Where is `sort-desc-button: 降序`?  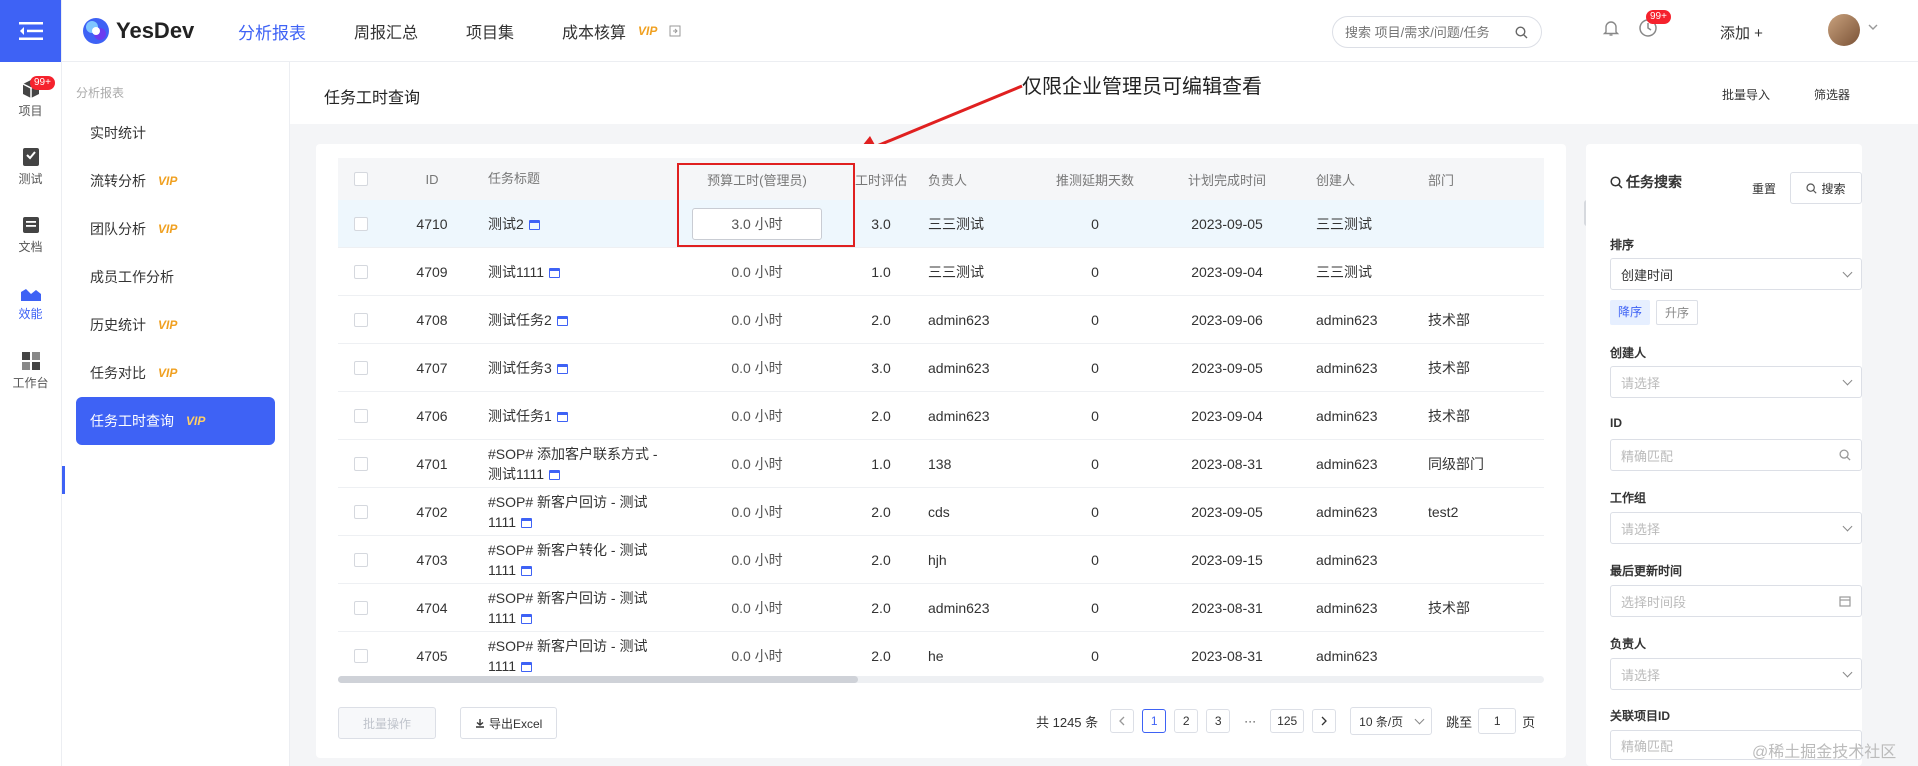 sort-desc-button: 降序 is located at coordinates (1630, 312).